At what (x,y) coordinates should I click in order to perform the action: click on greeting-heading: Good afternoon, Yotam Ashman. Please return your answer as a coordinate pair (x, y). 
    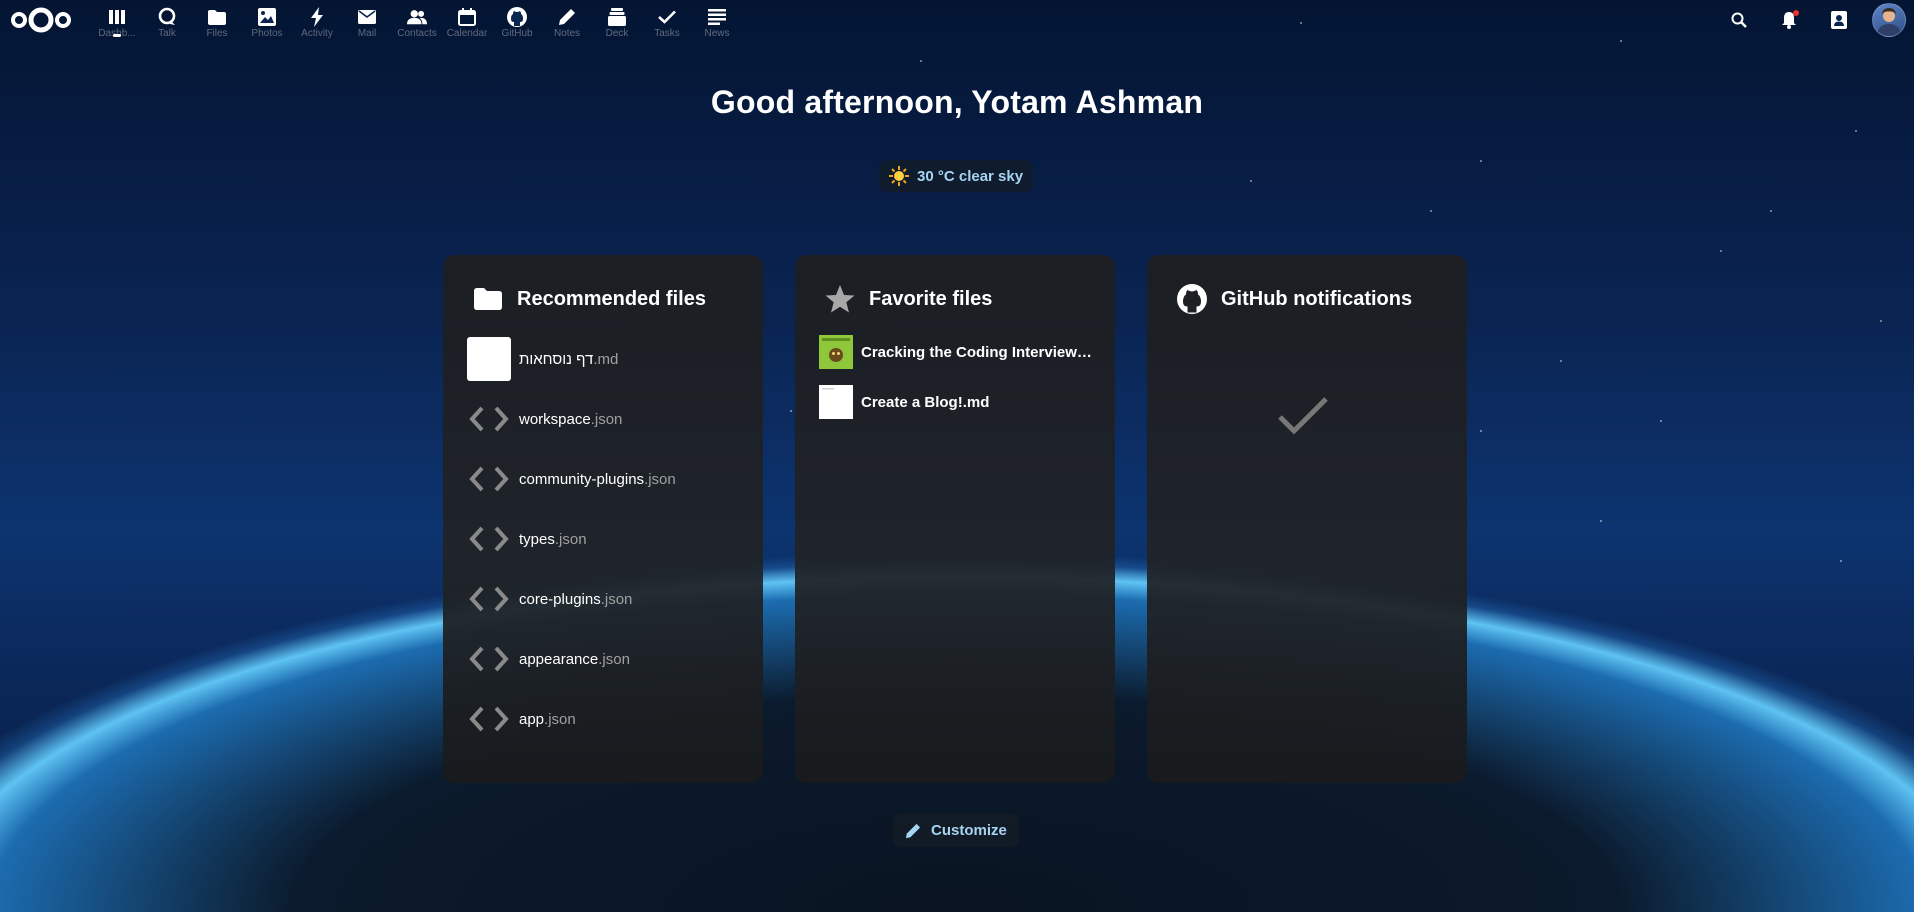
    Looking at the image, I should click on (957, 102).